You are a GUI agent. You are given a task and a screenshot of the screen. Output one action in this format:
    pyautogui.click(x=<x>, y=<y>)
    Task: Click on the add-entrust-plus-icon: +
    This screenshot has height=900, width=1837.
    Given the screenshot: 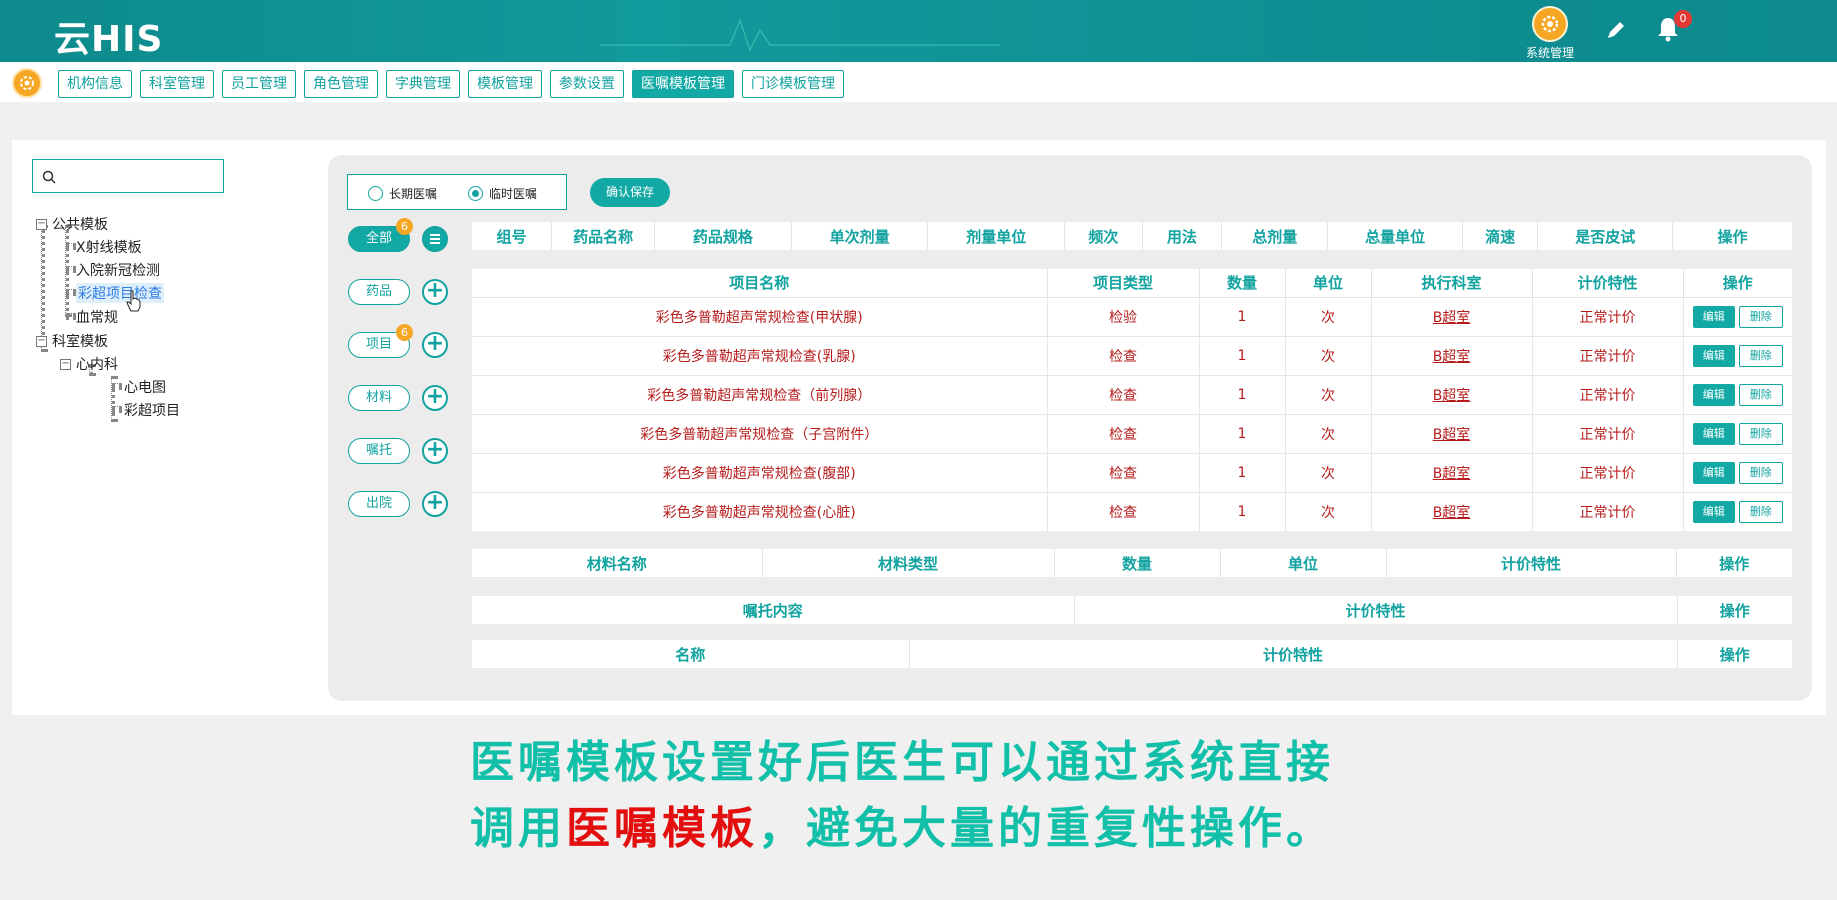 What is the action you would take?
    pyautogui.click(x=435, y=451)
    